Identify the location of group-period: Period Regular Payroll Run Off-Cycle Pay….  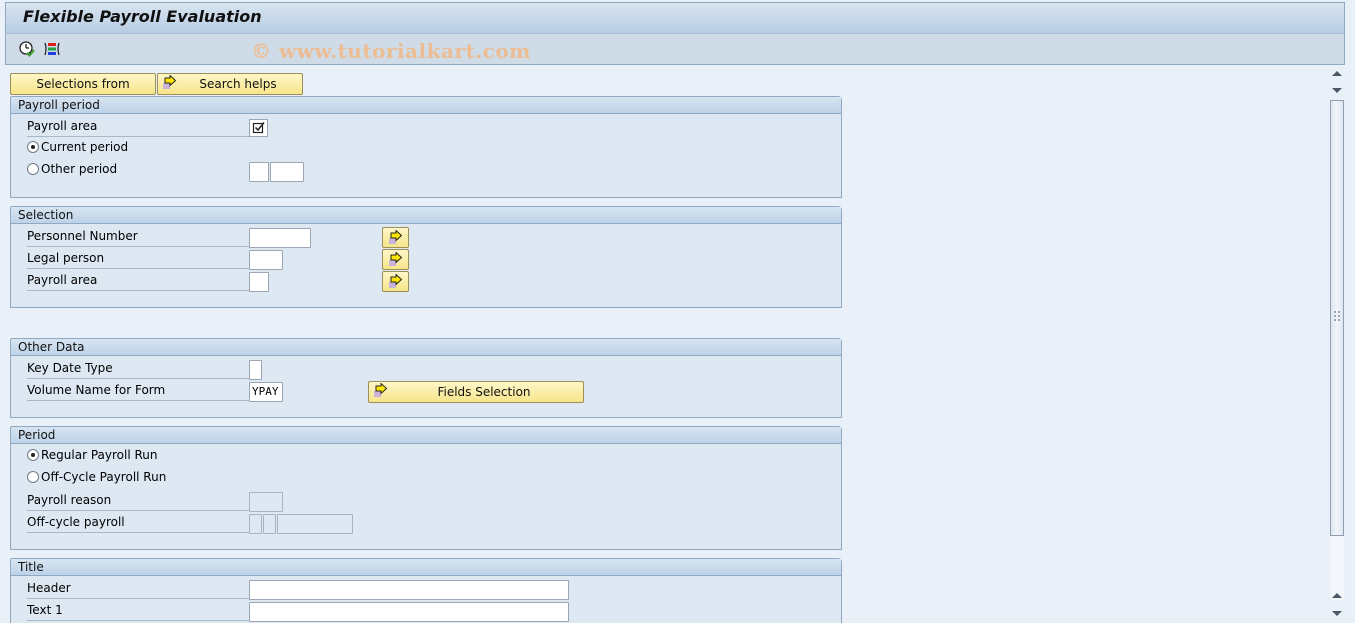
(426, 488).